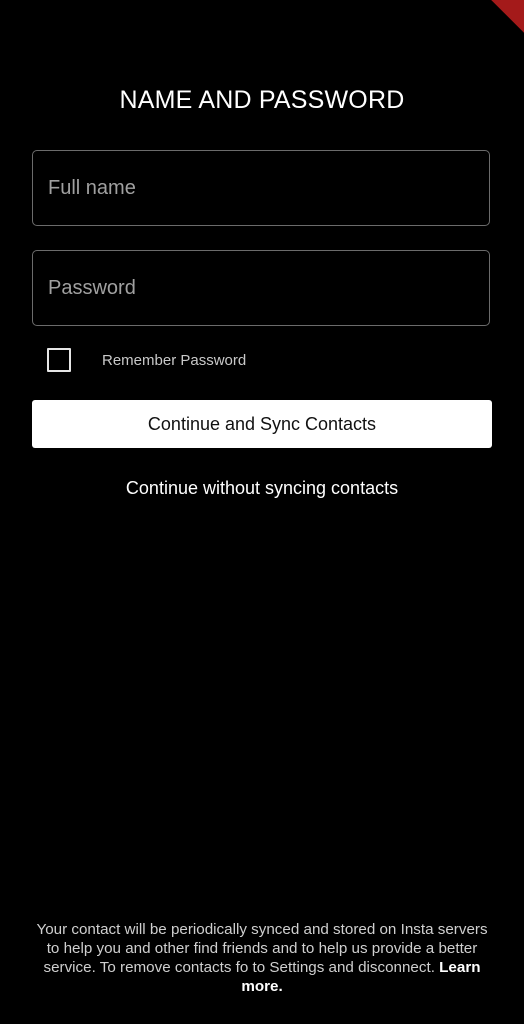  Describe the element at coordinates (262, 488) in the screenshot. I see `continue-without-syncing-link: Continue without syncing contacts` at that location.